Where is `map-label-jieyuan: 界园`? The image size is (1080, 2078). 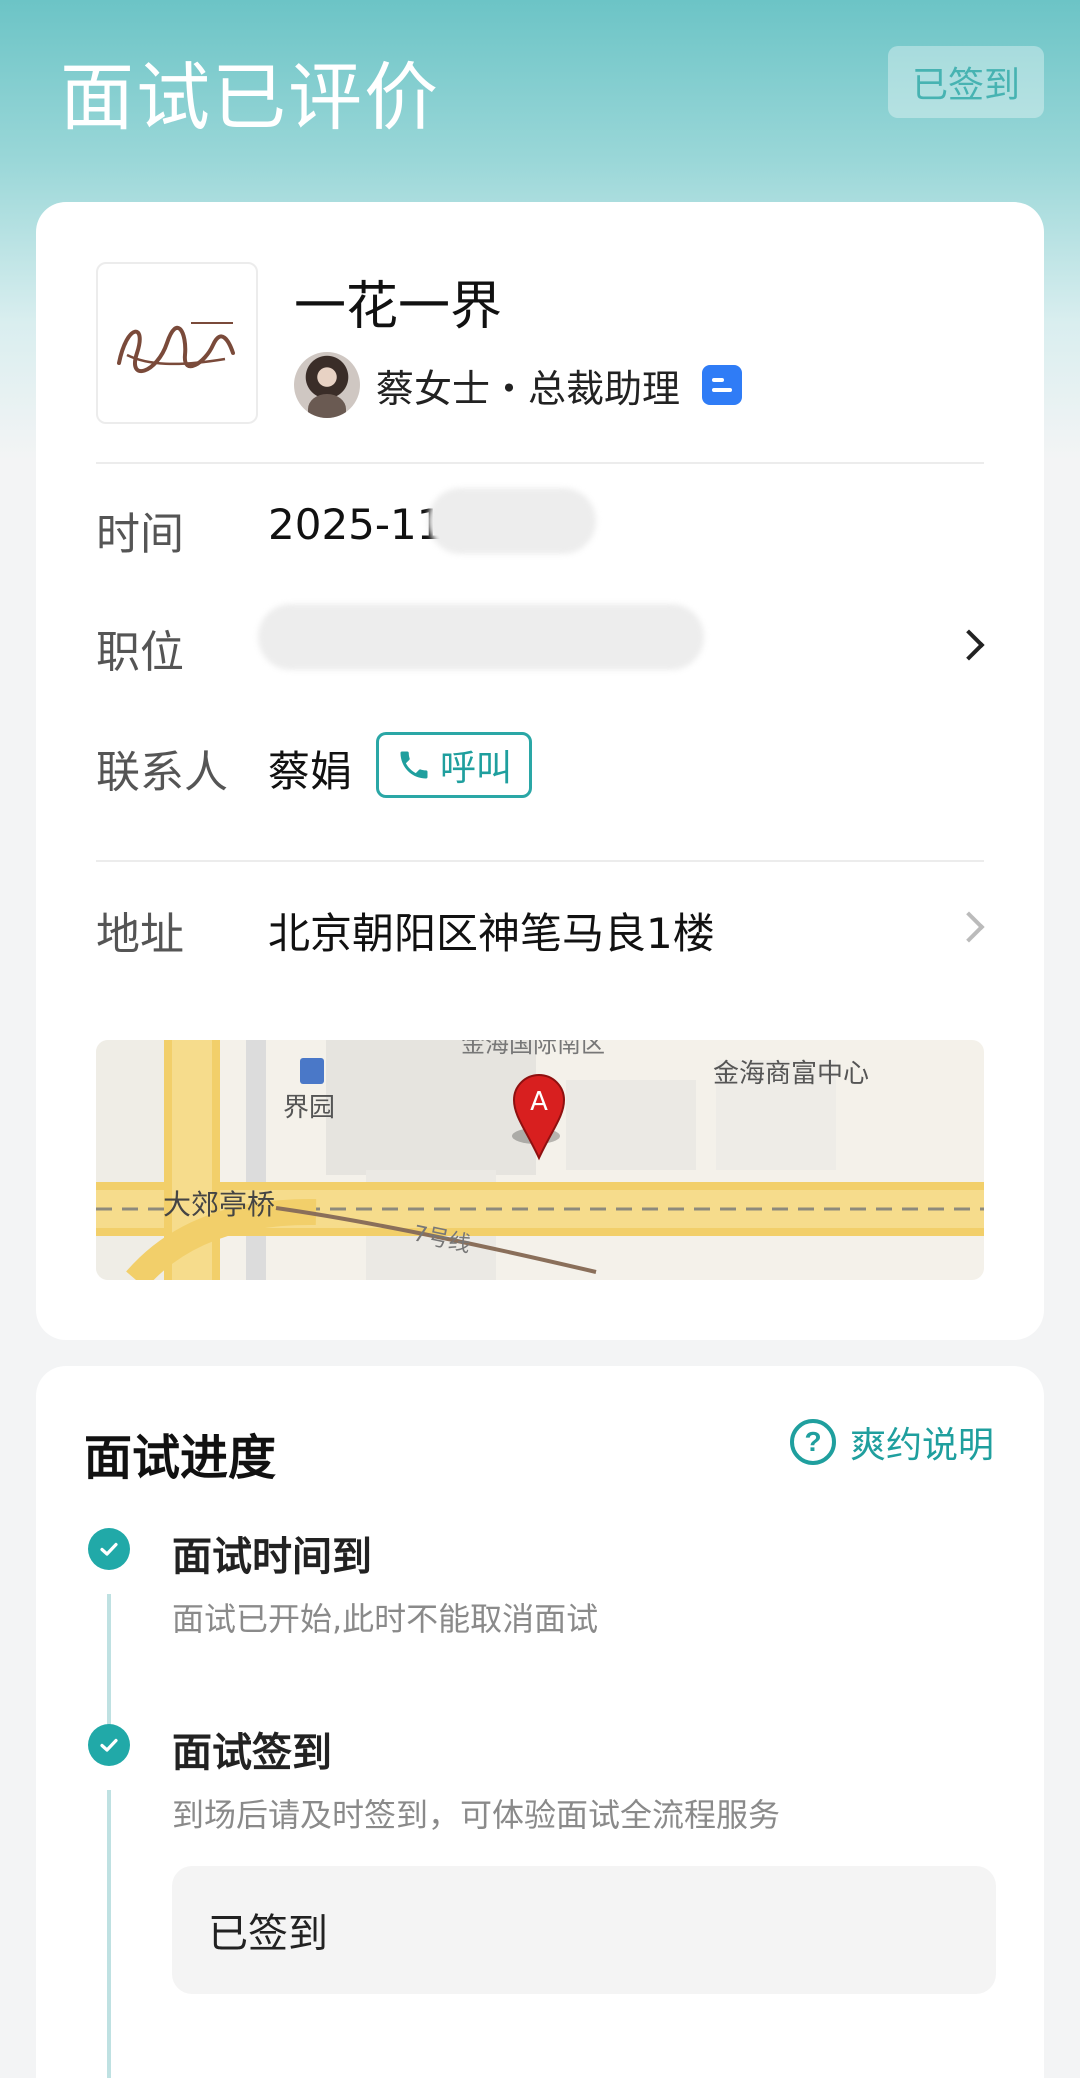 map-label-jieyuan: 界园 is located at coordinates (309, 1108).